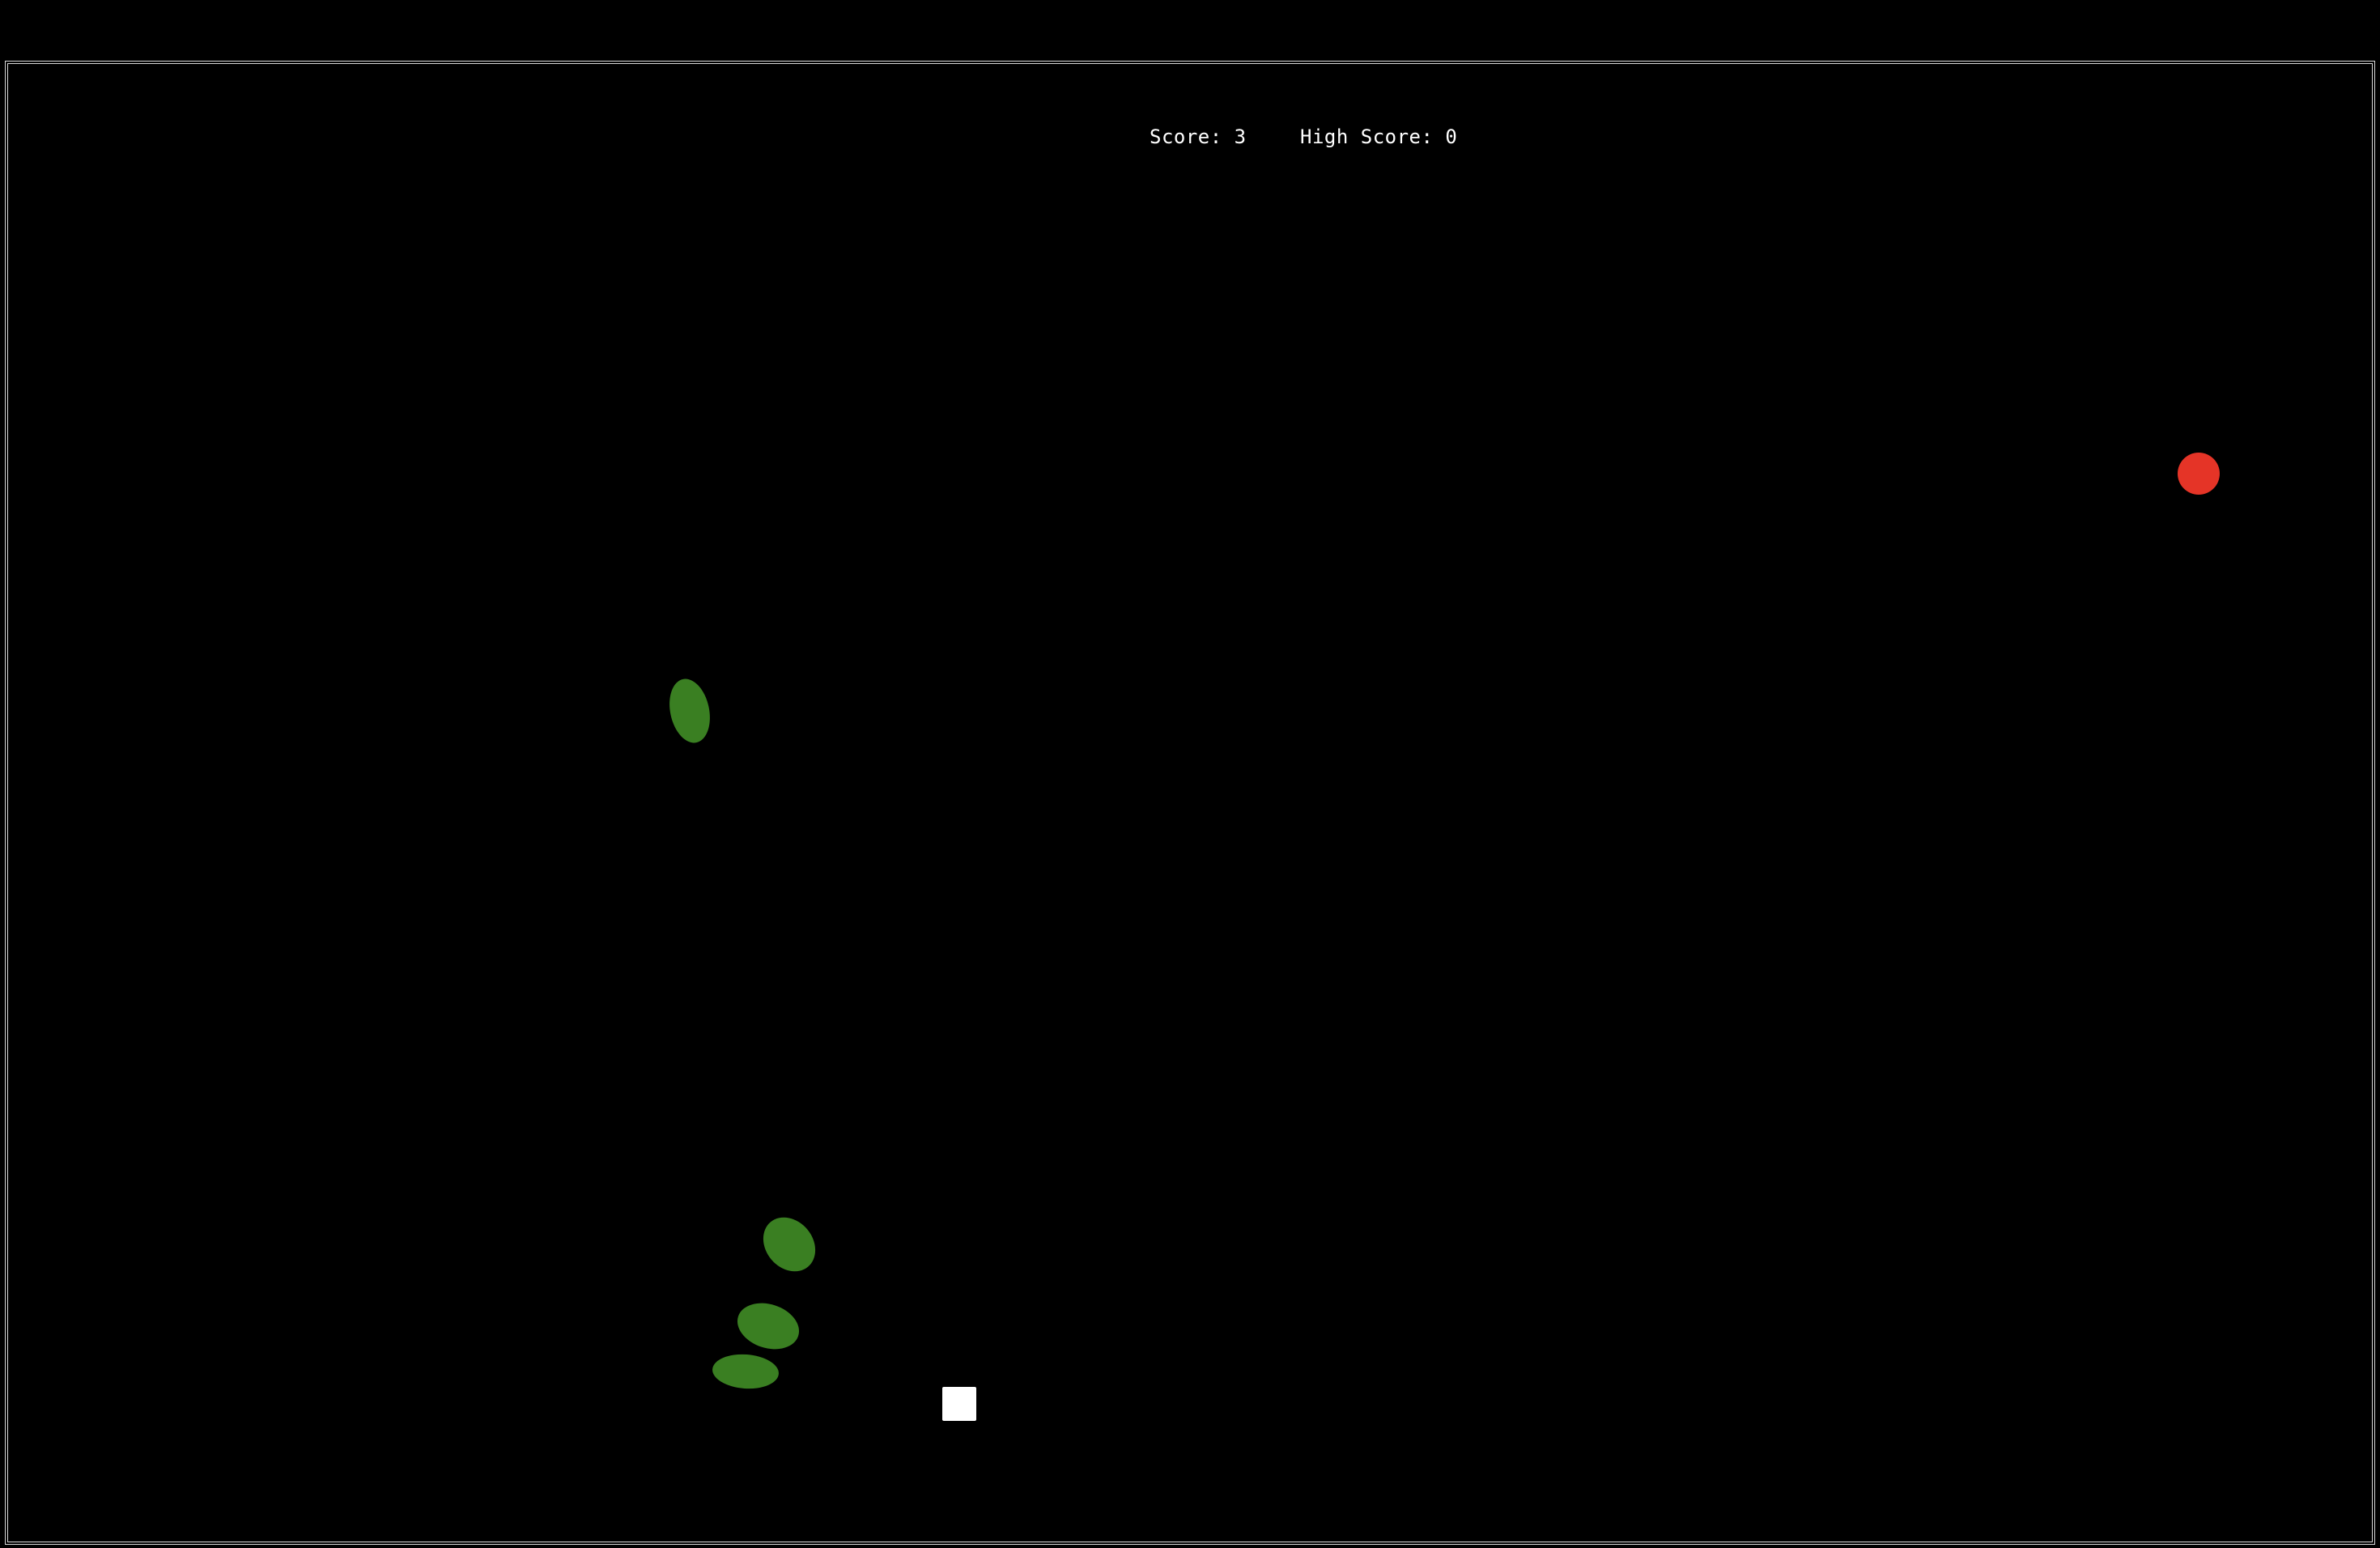 Image resolution: width=2380 pixels, height=1548 pixels. Describe the element at coordinates (1451, 136) in the screenshot. I see `high-score-value: 0` at that location.